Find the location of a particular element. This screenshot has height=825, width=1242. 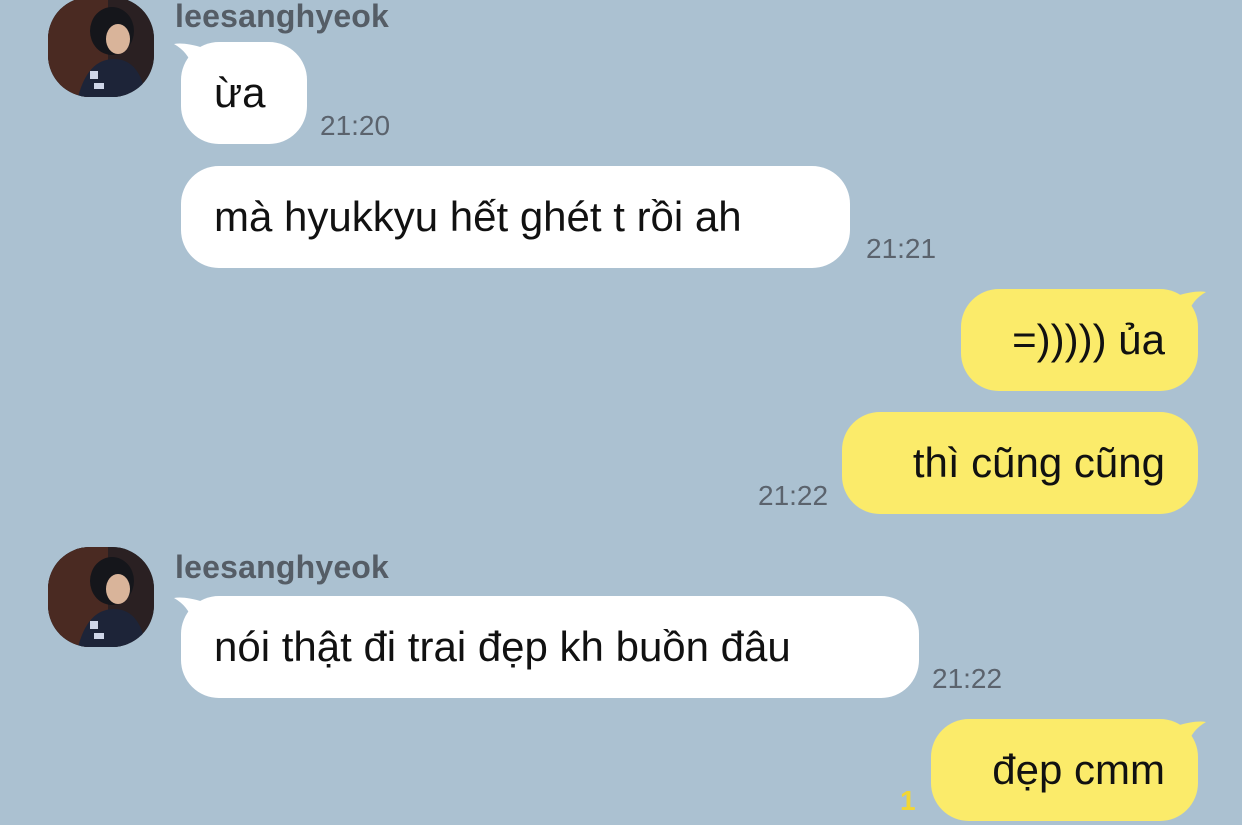

message-bubble-incoming: ừa is located at coordinates (244, 93).